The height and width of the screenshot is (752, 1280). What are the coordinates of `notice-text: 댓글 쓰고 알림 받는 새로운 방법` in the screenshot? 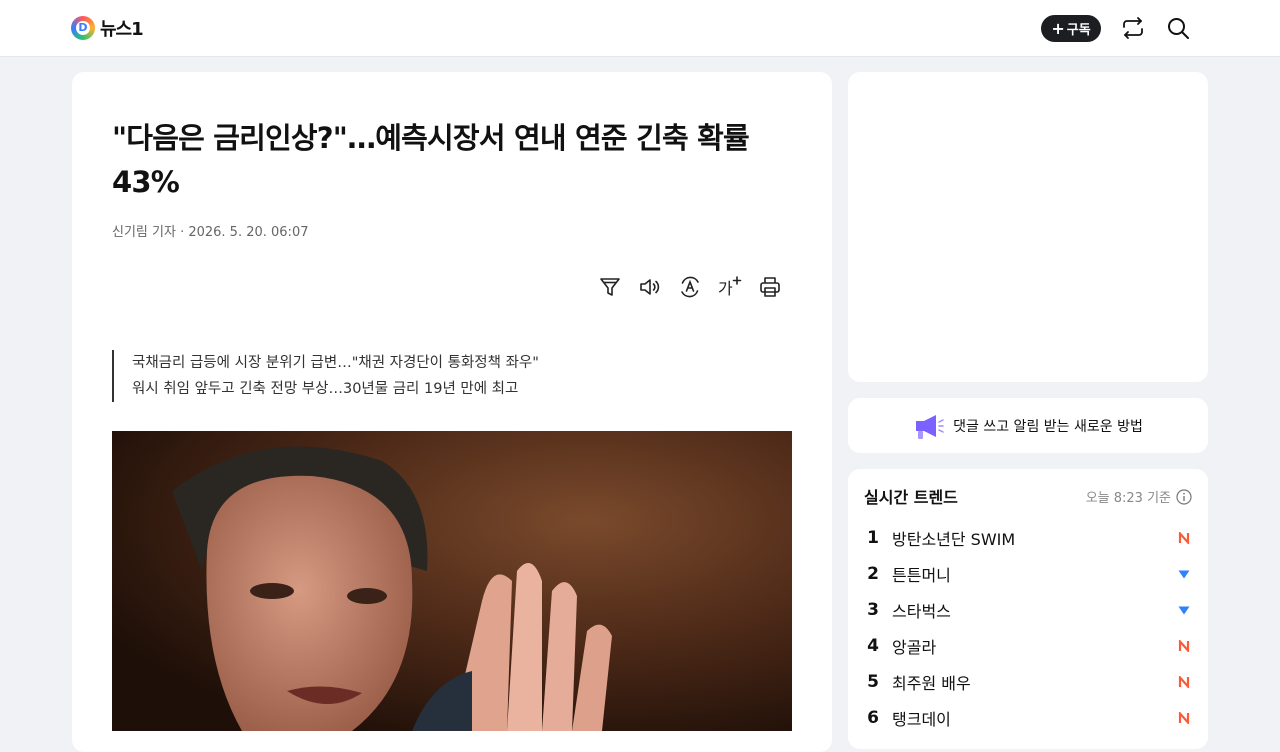 It's located at (1048, 426).